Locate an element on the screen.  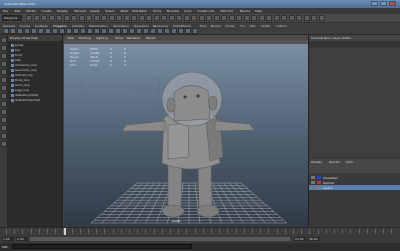
menu-mesh: Mesh is located at coordinates (125, 11).